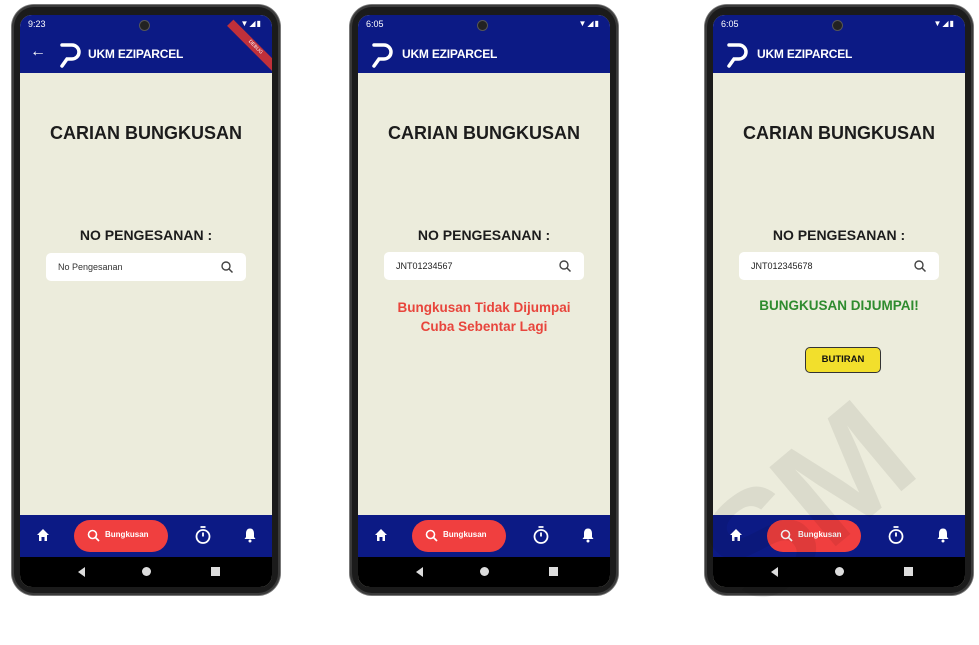  What do you see at coordinates (839, 305) in the screenshot?
I see `found-message: BUNGKUSAN DIJUMPAI!` at bounding box center [839, 305].